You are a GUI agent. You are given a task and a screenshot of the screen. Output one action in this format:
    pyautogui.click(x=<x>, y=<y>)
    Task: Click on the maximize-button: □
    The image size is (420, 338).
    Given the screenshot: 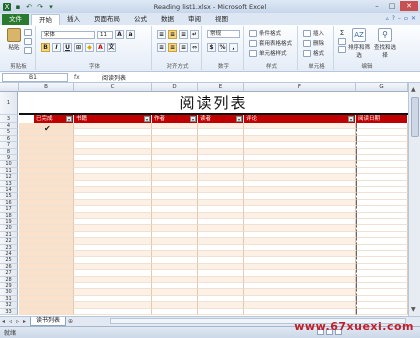 What is the action you would take?
    pyautogui.click(x=392, y=6)
    